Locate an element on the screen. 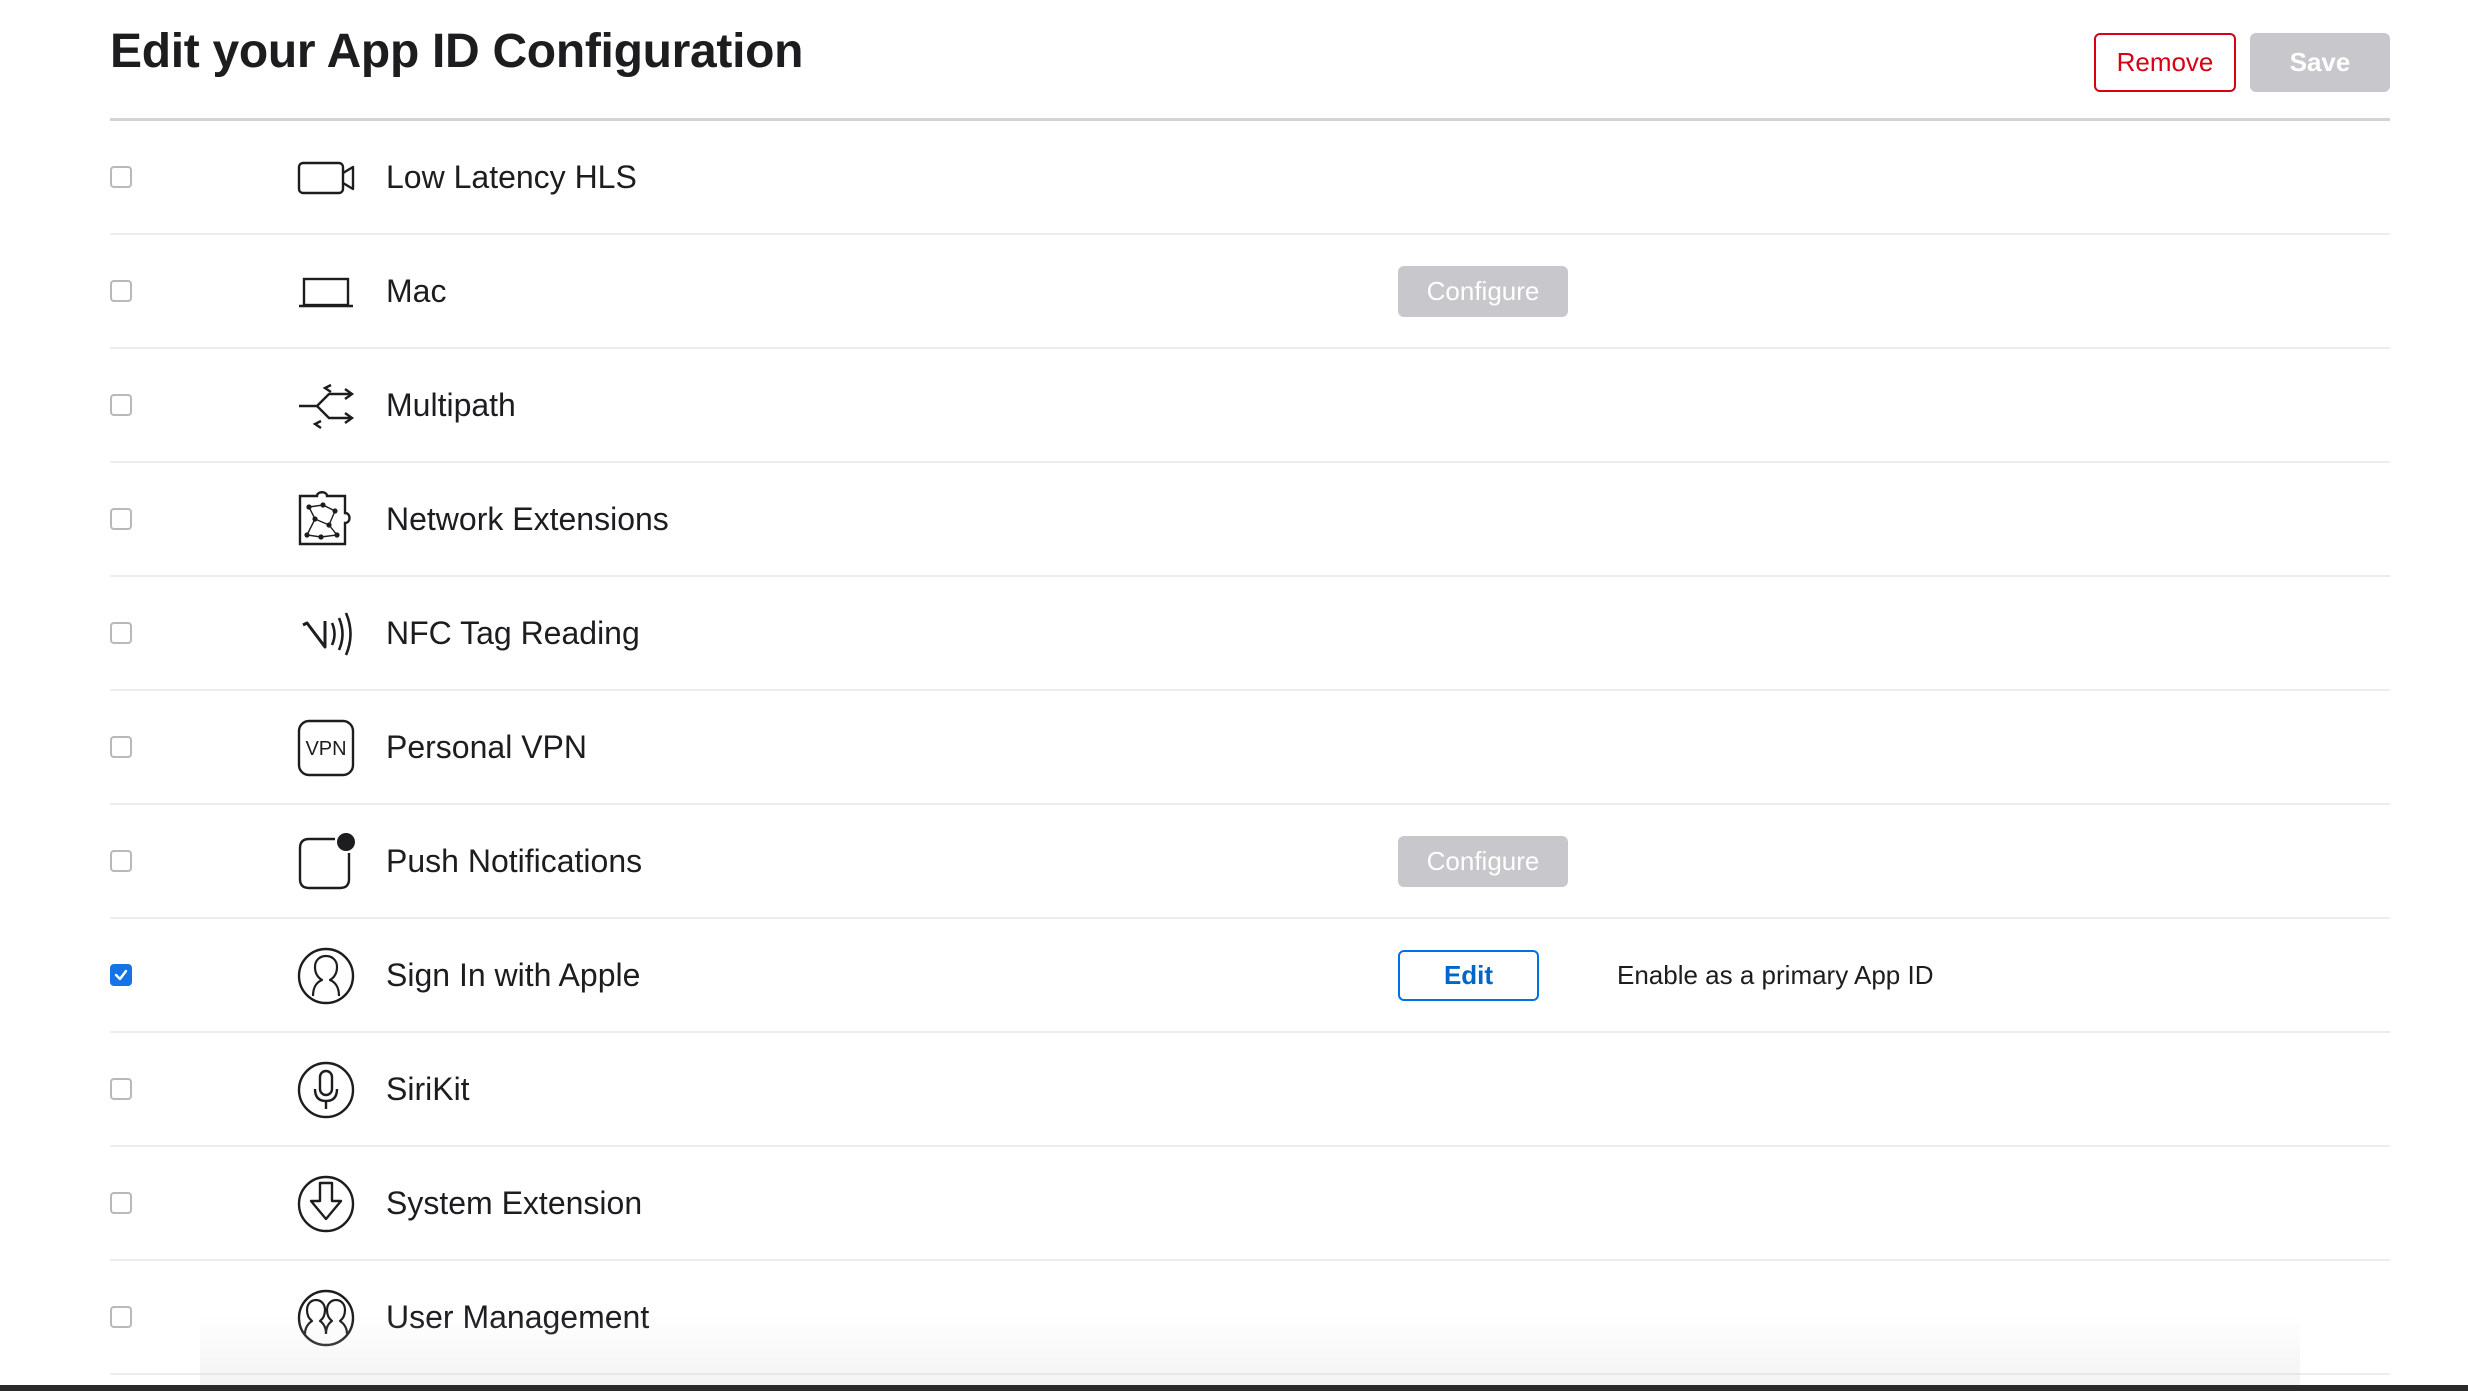  capability-row-low-latency-hls: Low Latency HLS is located at coordinates (1250, 178).